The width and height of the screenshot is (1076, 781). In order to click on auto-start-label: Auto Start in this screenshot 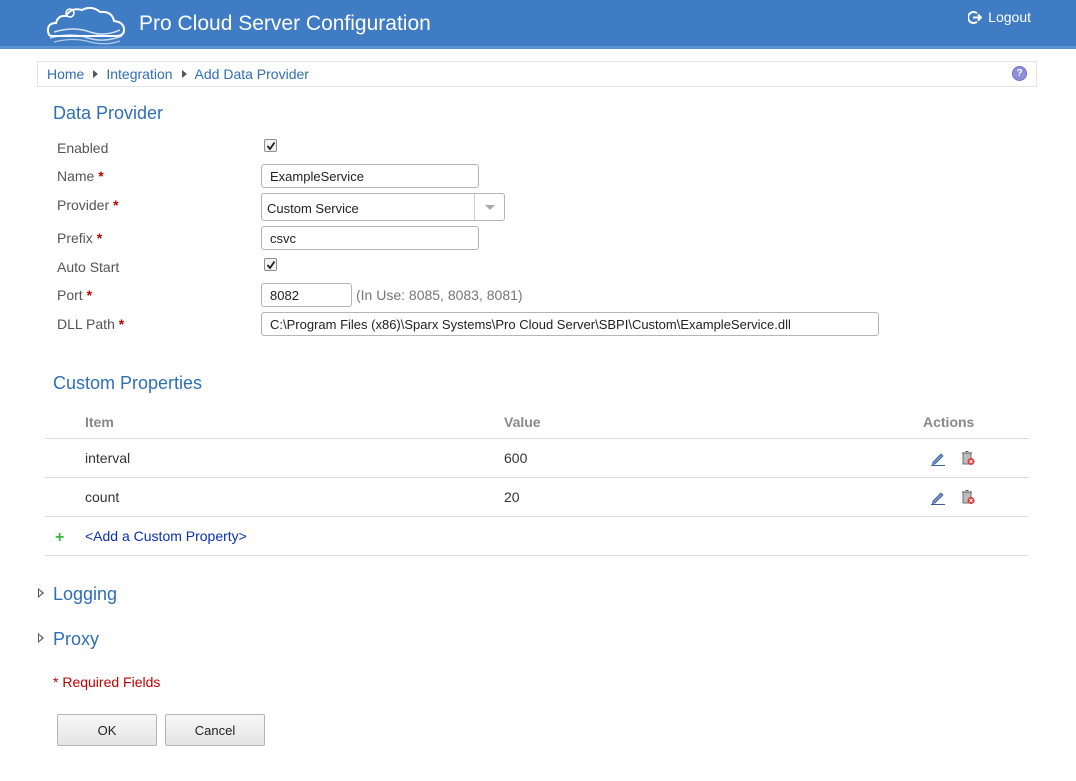, I will do `click(88, 267)`.